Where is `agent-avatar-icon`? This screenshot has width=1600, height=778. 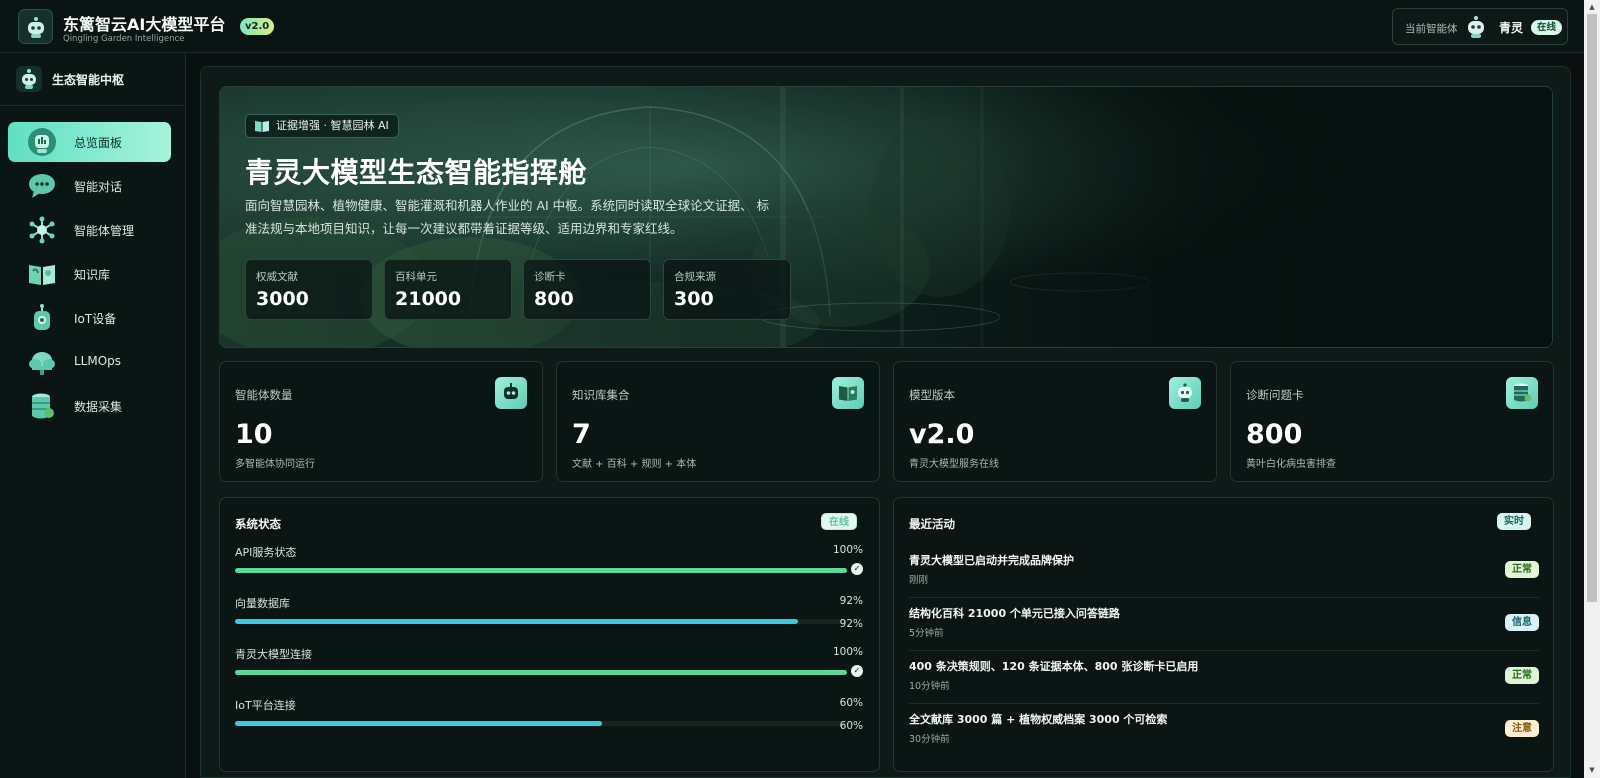
agent-avatar-icon is located at coordinates (1476, 27).